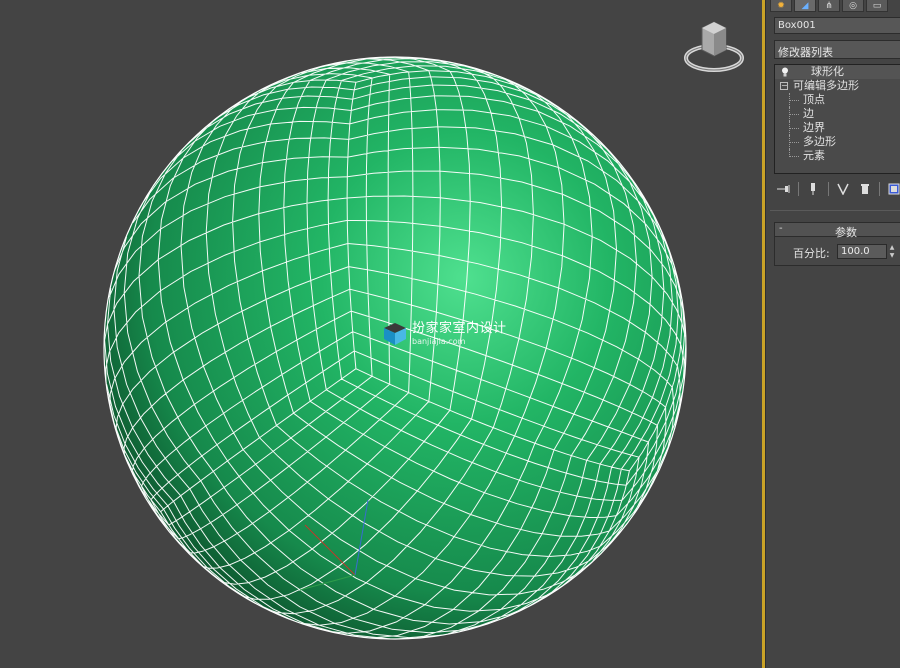 This screenshot has height=668, width=900. Describe the element at coordinates (837, 114) in the screenshot. I see `stack-subobject-edge: 边` at that location.